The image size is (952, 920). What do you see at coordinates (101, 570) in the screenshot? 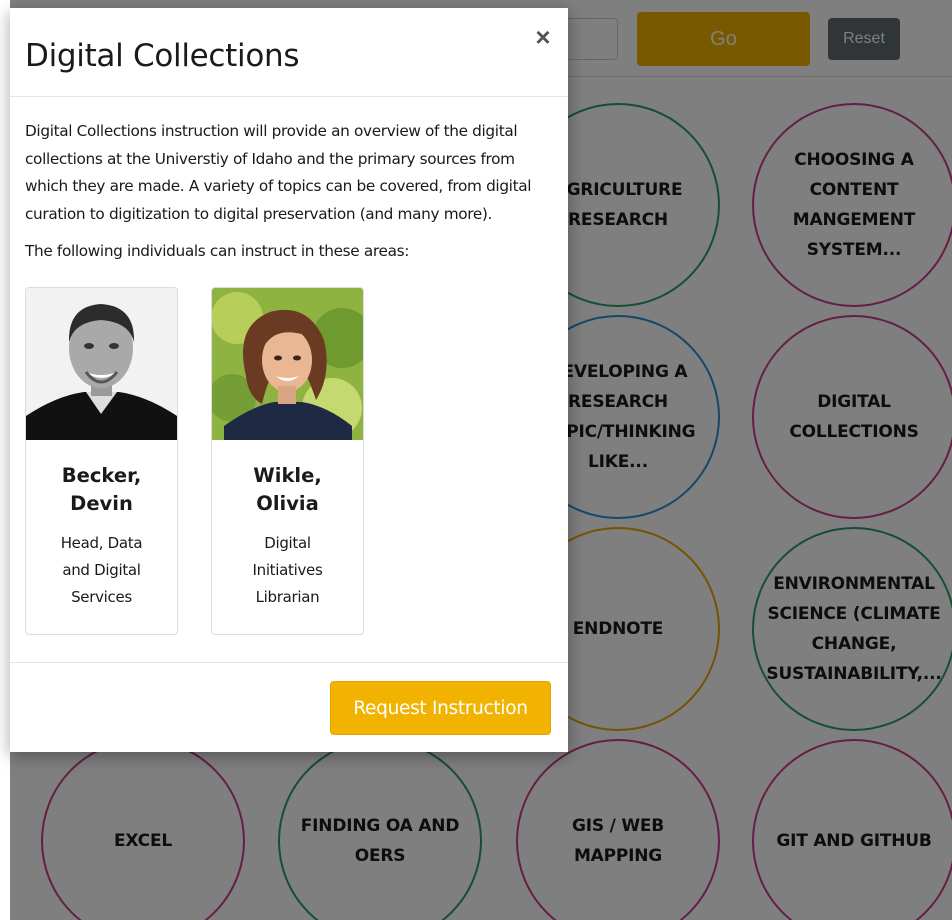
I see `instructor-role: Head, Data and Digital Services` at bounding box center [101, 570].